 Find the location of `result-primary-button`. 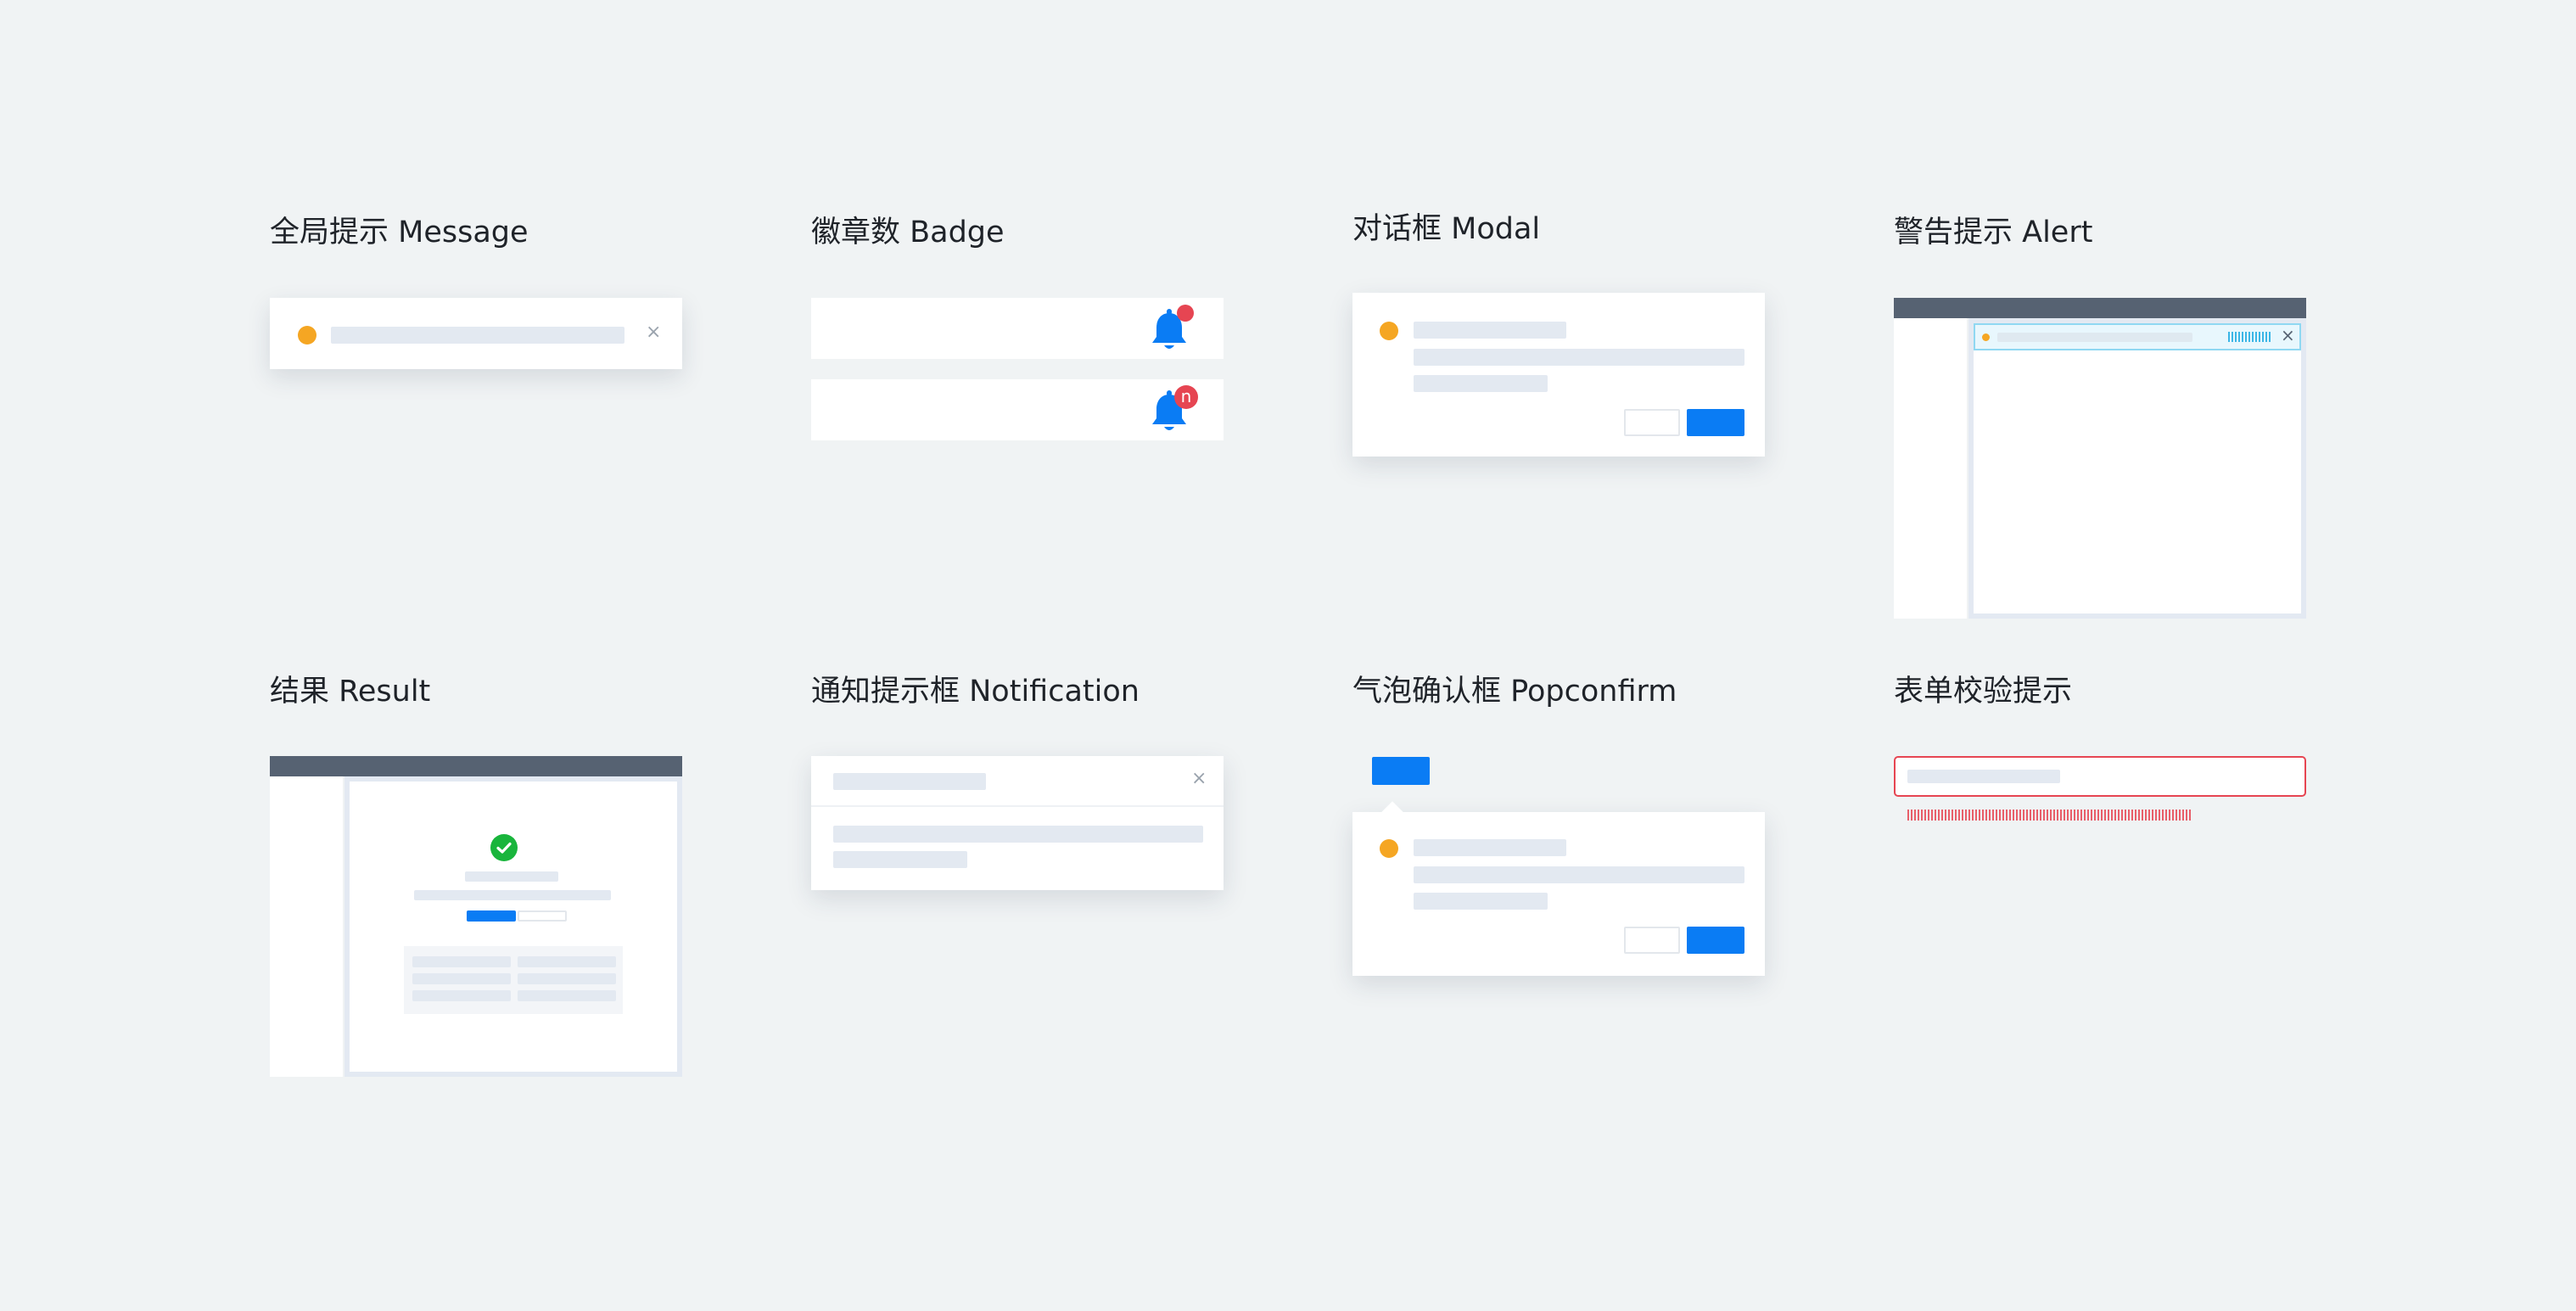

result-primary-button is located at coordinates (491, 916).